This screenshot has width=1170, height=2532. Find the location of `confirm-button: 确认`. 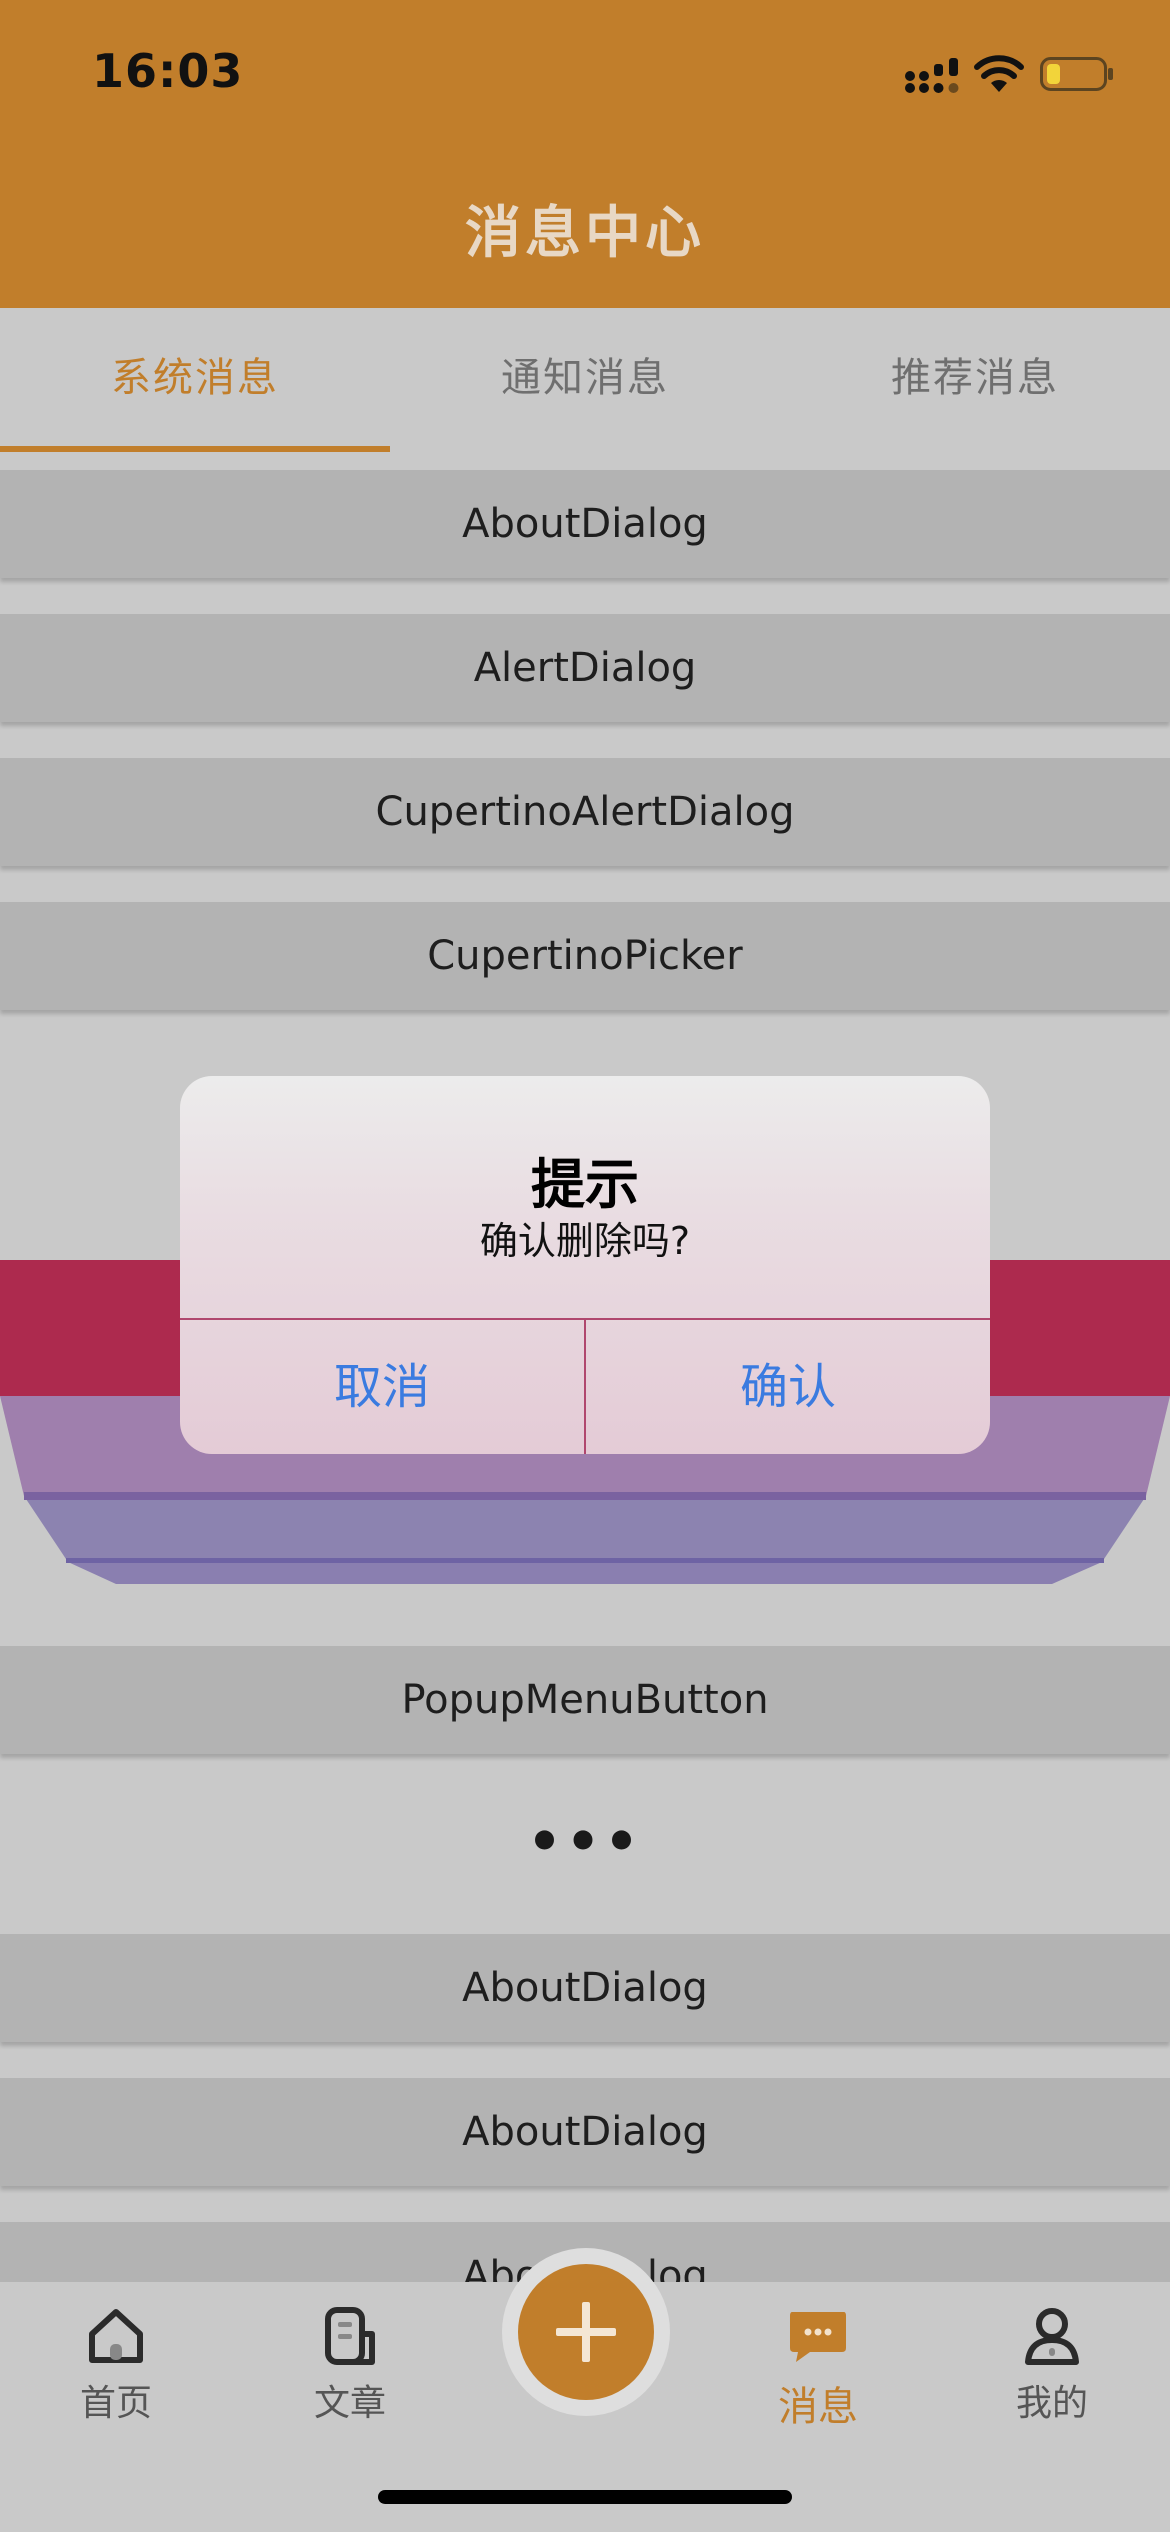

confirm-button: 确认 is located at coordinates (788, 1387).